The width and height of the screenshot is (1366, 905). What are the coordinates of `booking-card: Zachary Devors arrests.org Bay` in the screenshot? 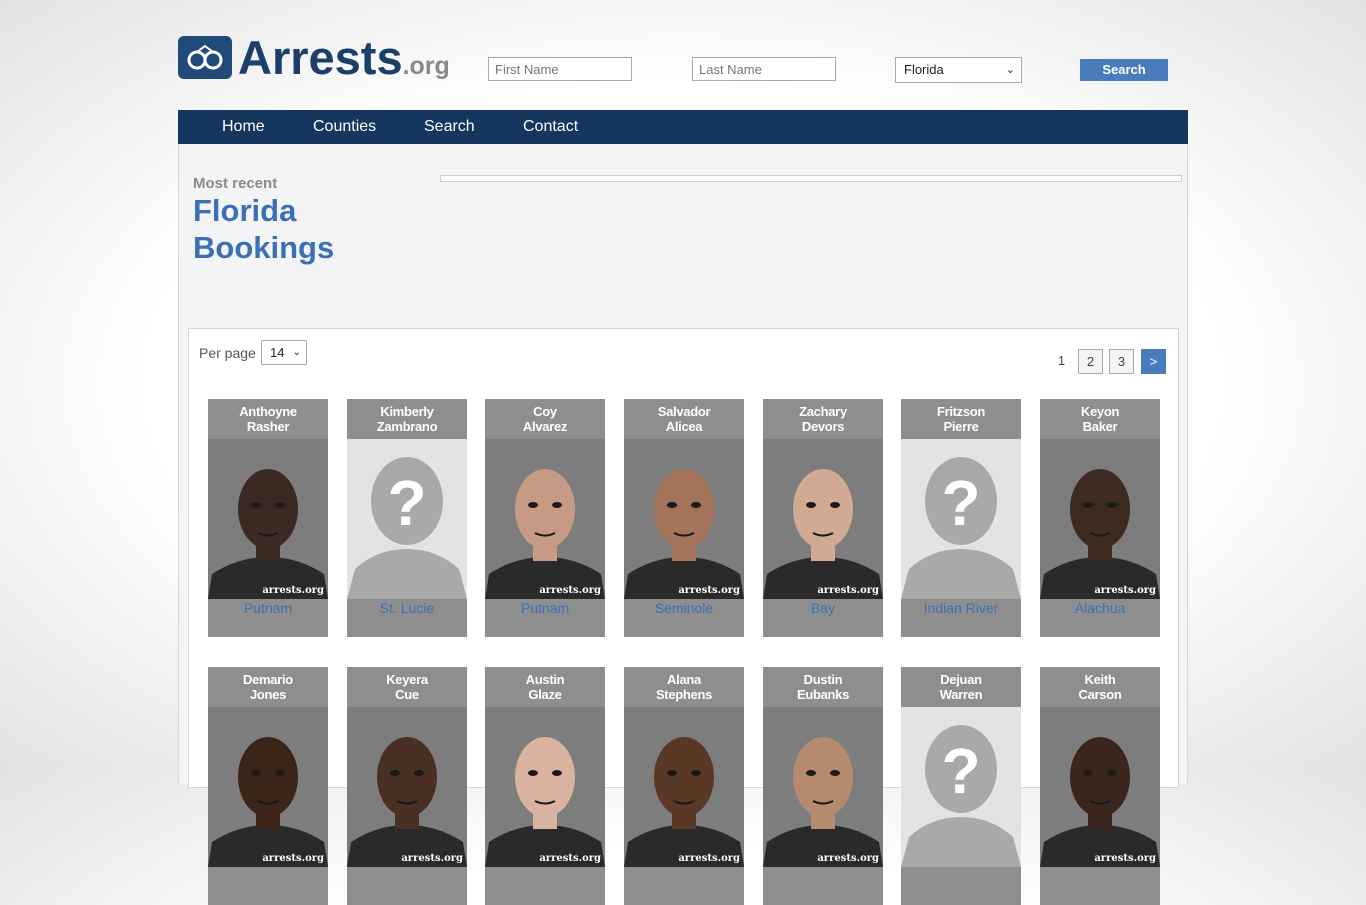 It's located at (823, 518).